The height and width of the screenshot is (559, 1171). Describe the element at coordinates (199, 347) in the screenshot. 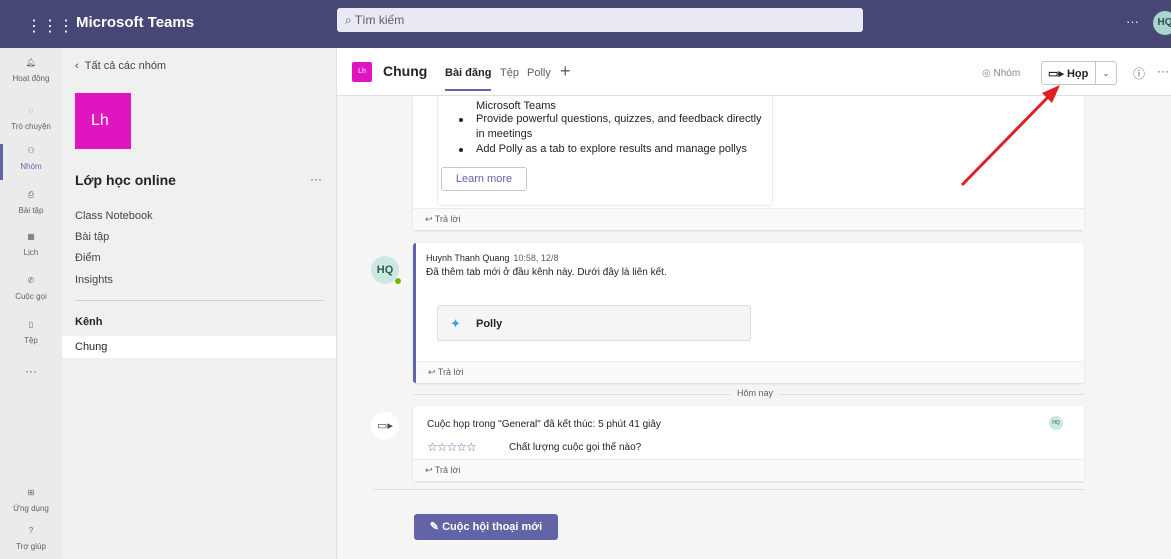

I see `channel-item-general: Chung` at that location.